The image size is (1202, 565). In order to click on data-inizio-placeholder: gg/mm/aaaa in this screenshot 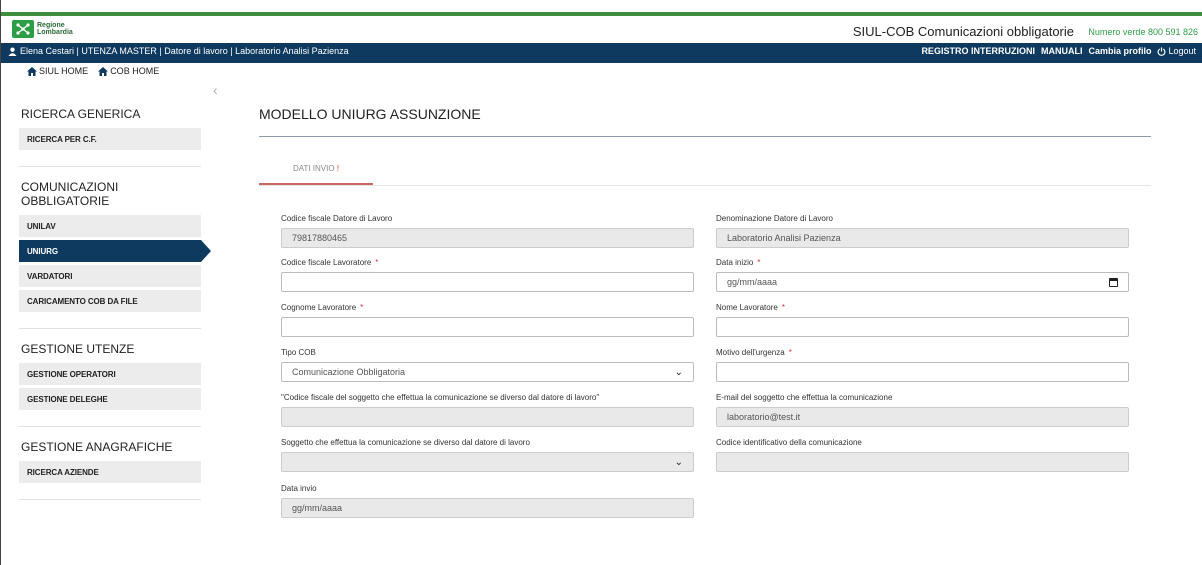, I will do `click(752, 282)`.